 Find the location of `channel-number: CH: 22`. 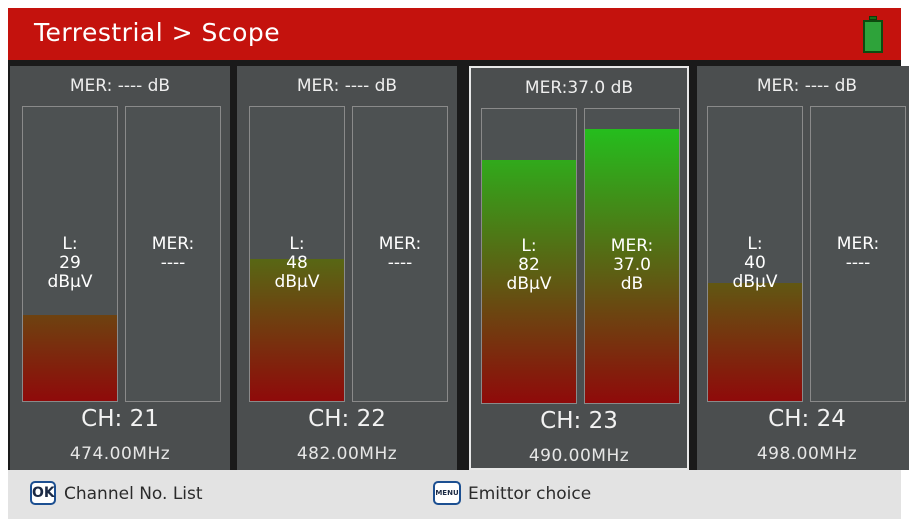

channel-number: CH: 22 is located at coordinates (347, 419).